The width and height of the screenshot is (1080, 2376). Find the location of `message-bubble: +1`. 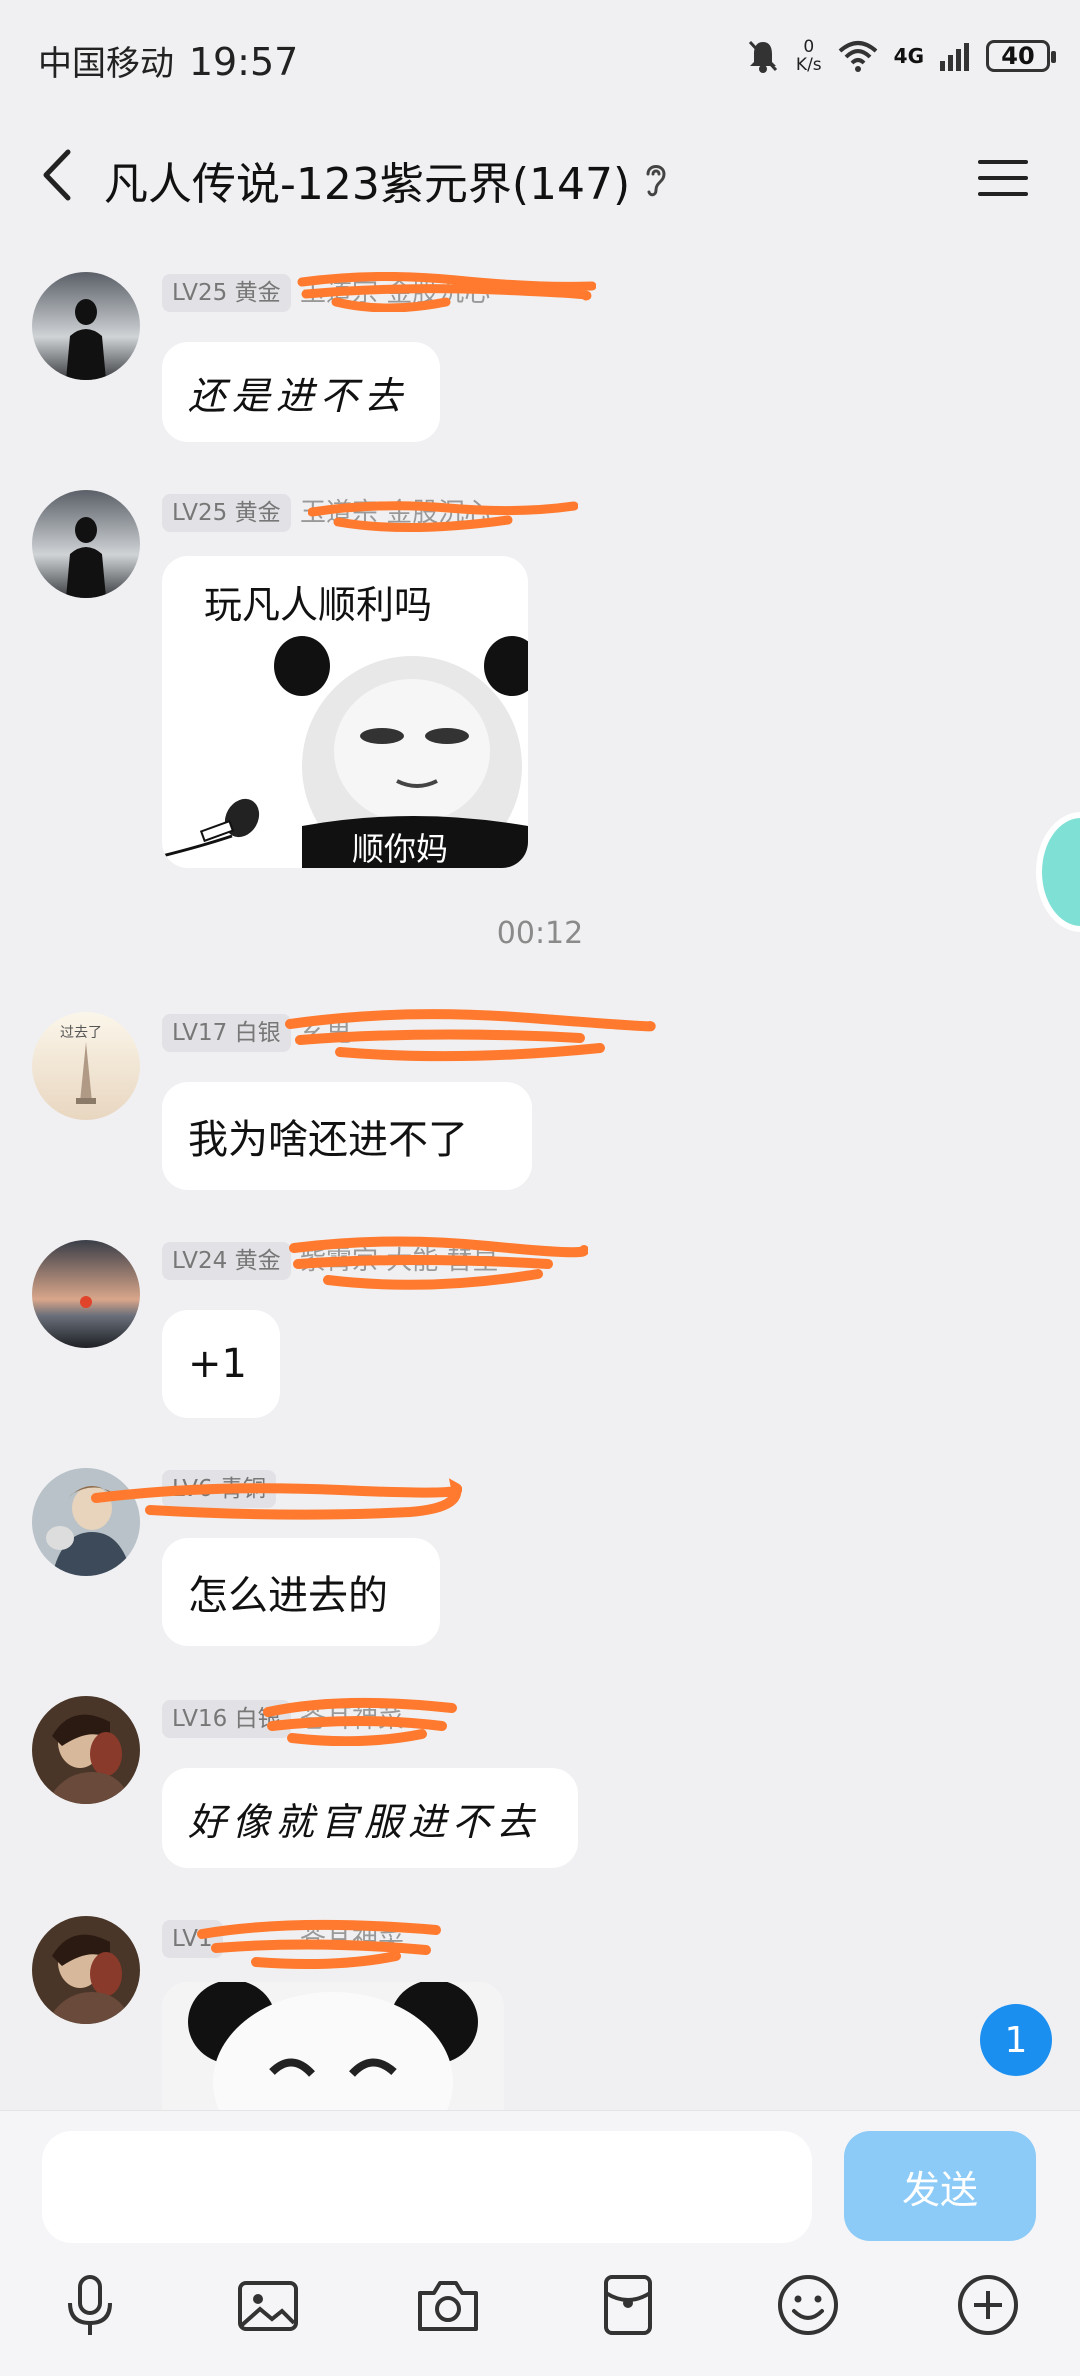

message-bubble: +1 is located at coordinates (221, 1364).